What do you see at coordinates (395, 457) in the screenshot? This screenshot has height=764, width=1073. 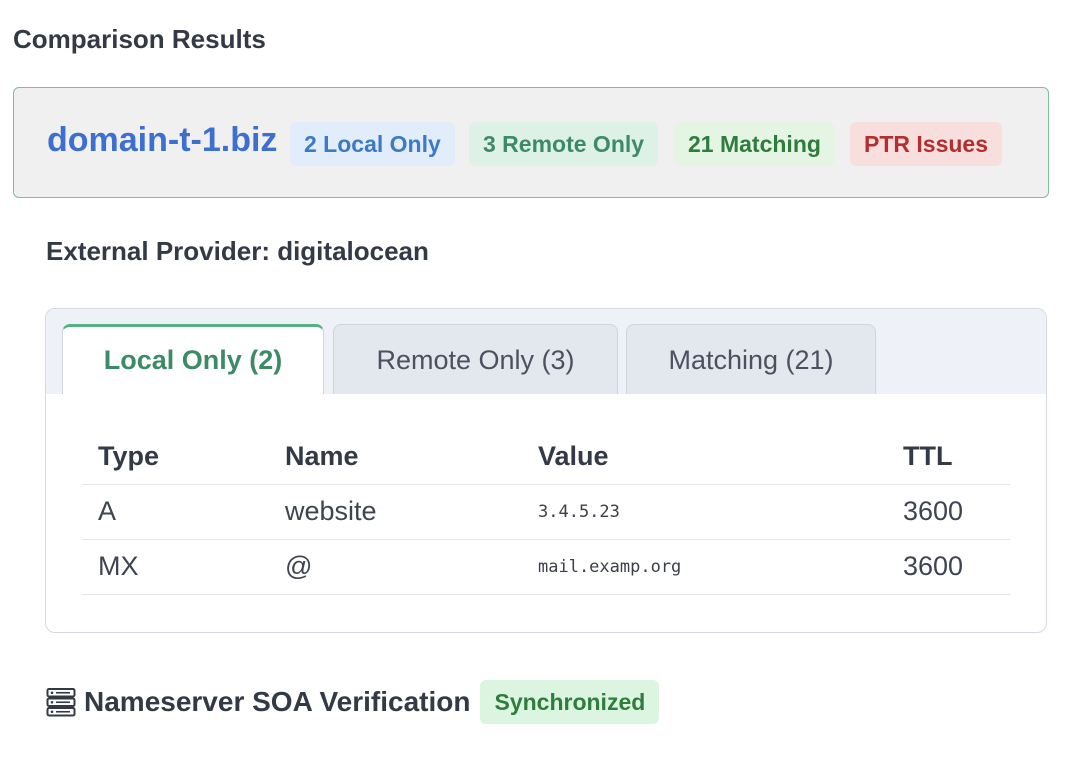 I see `column-header-name: Name` at bounding box center [395, 457].